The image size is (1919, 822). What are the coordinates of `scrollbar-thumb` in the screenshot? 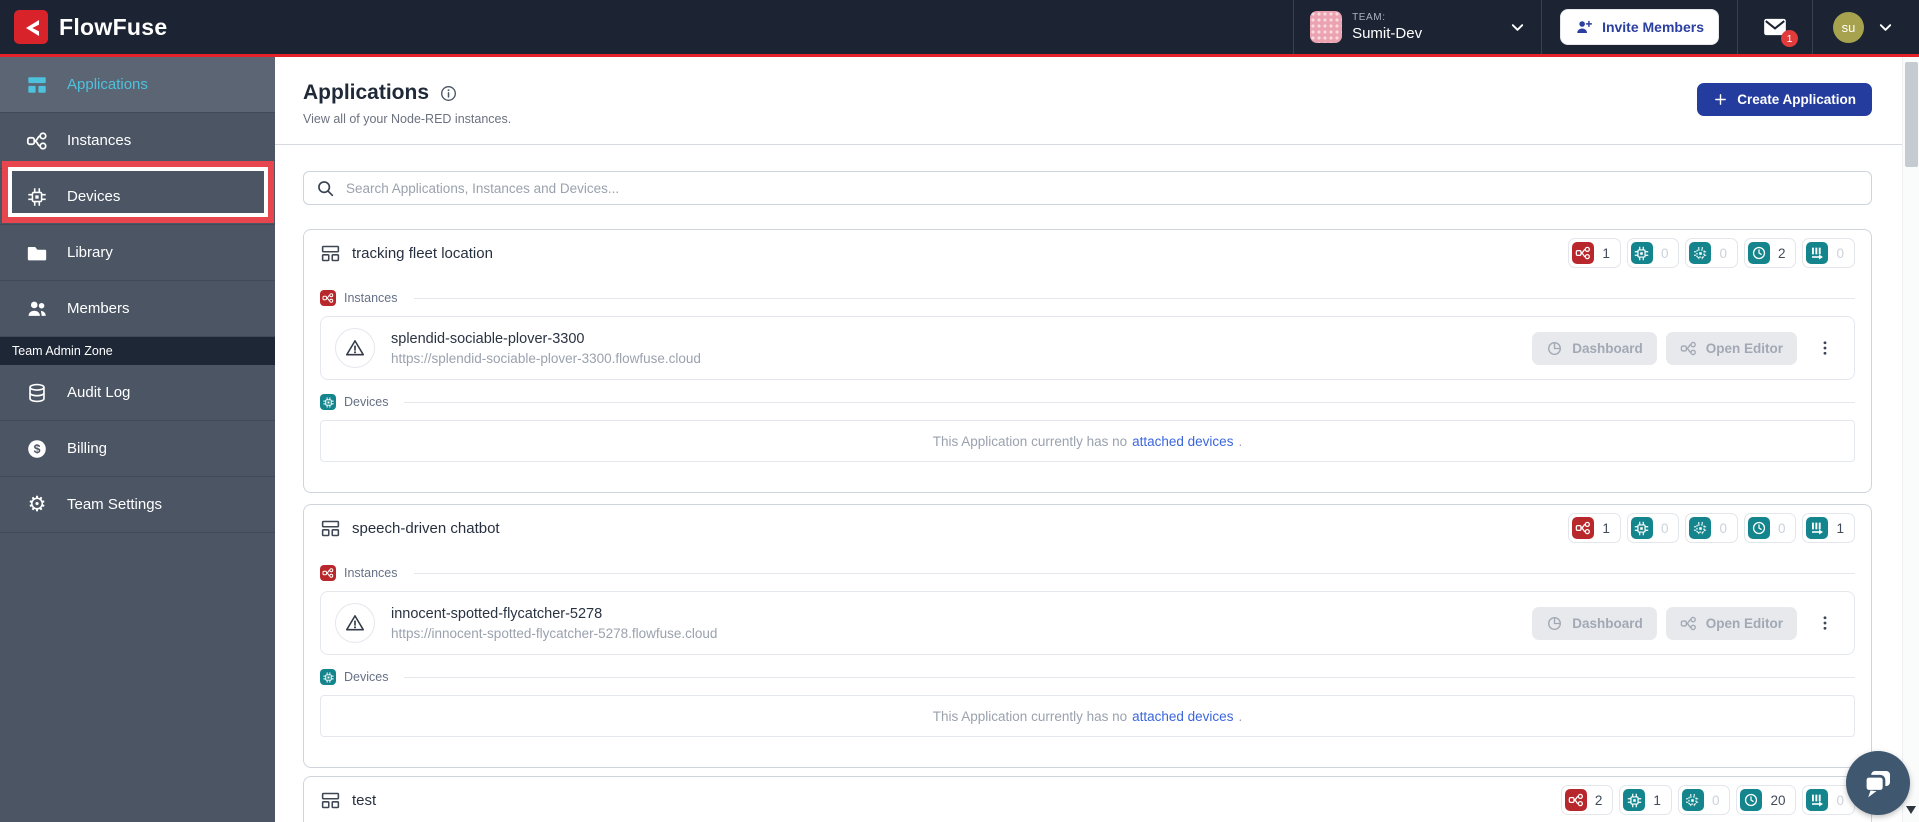 It's located at (1911, 114).